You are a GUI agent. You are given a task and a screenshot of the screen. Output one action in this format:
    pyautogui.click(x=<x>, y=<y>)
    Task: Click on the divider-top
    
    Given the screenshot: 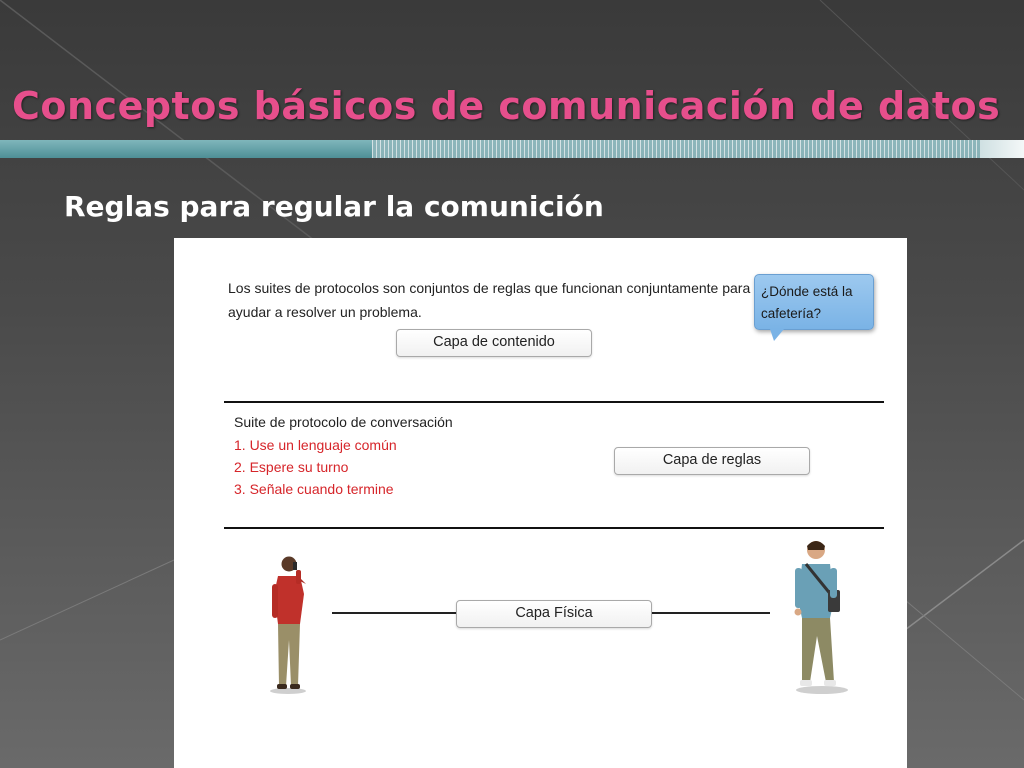 What is the action you would take?
    pyautogui.click(x=554, y=402)
    